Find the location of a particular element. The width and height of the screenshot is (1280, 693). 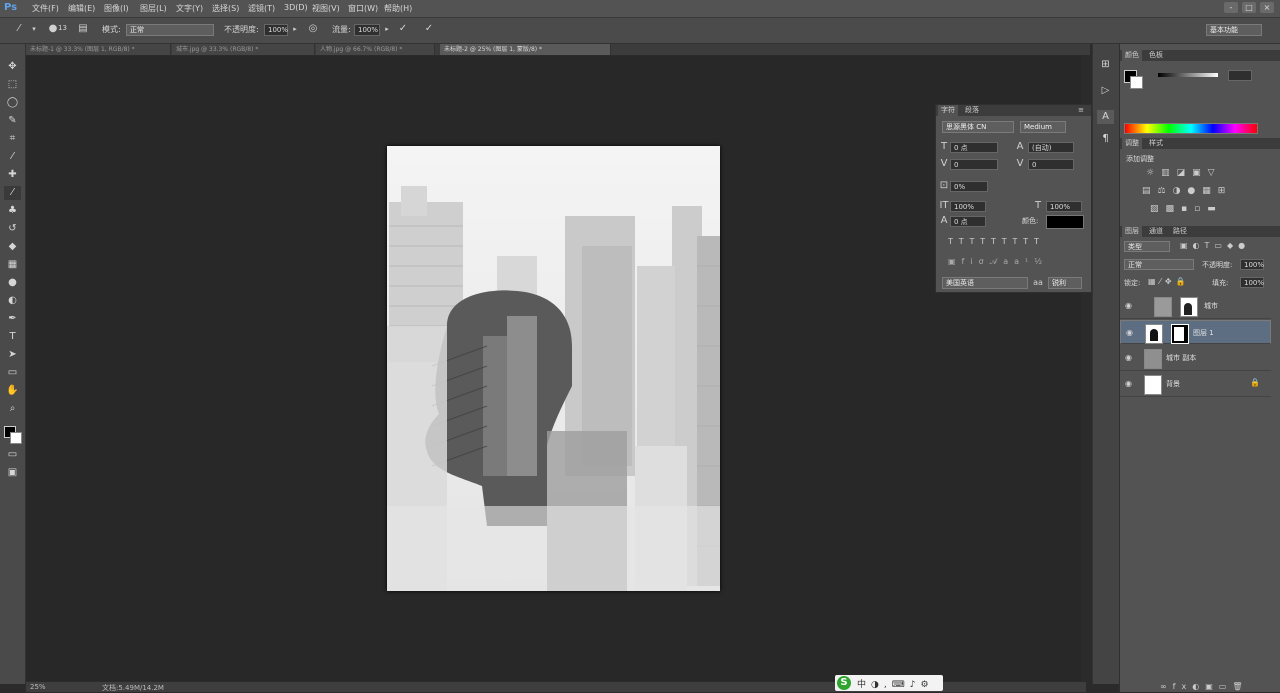

layer-name: 背景 is located at coordinates (1173, 384).